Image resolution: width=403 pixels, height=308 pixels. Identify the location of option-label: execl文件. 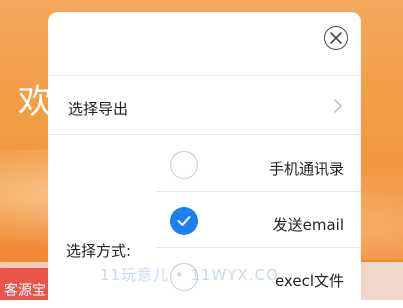
(309, 281).